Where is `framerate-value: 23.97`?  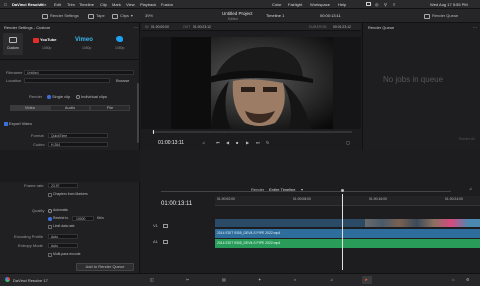 framerate-value: 23.97 is located at coordinates (55, 185).